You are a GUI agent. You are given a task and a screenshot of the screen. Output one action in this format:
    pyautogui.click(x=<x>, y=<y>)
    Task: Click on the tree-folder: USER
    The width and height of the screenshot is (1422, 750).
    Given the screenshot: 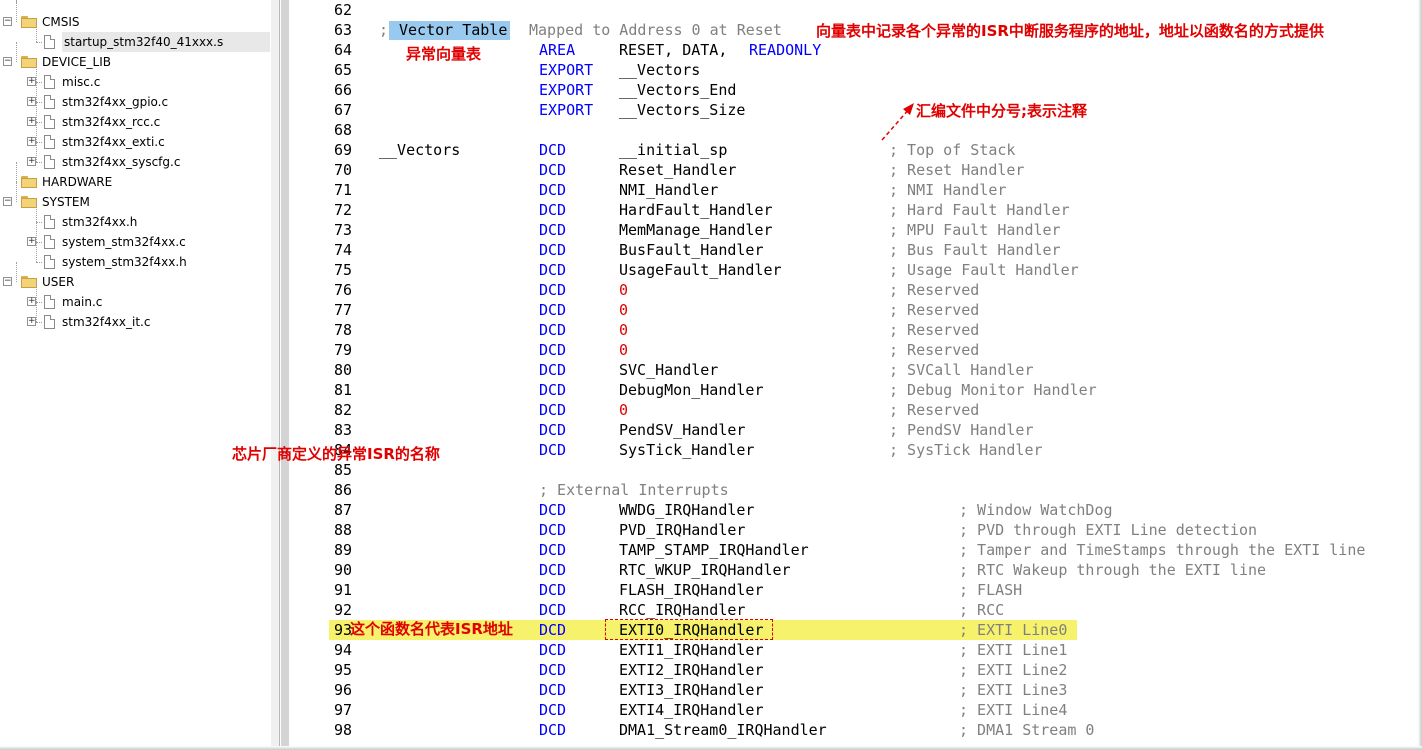 What is the action you would take?
    pyautogui.click(x=58, y=282)
    